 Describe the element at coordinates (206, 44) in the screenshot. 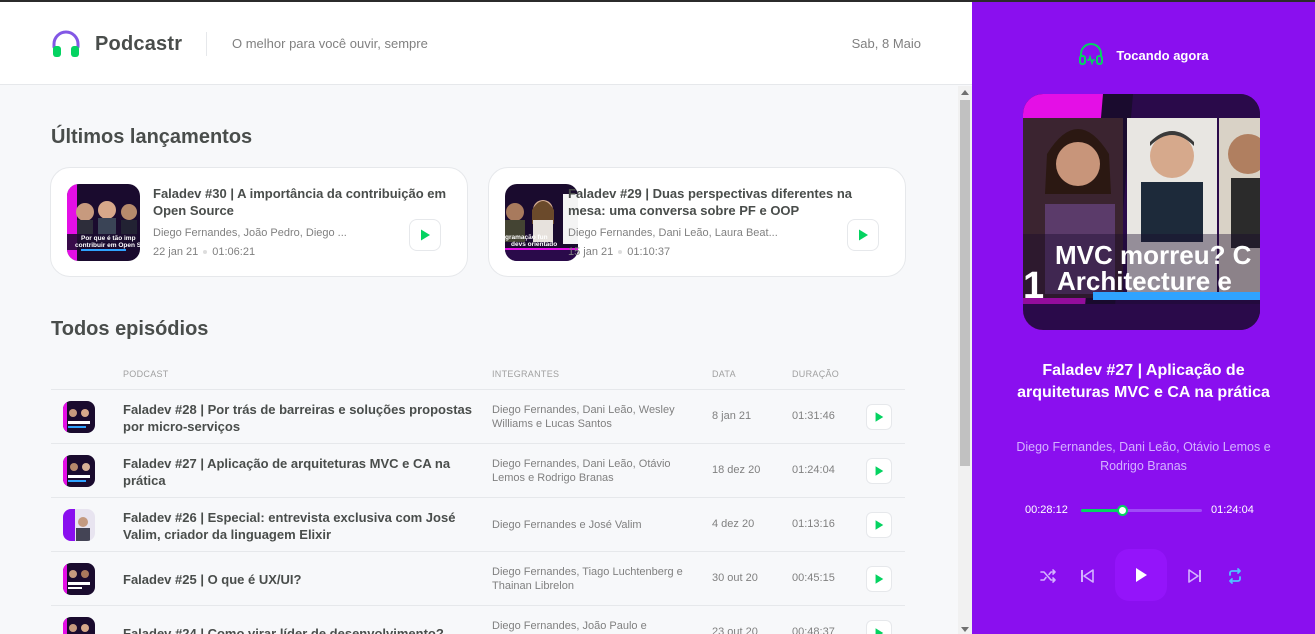

I see `header-divider` at that location.